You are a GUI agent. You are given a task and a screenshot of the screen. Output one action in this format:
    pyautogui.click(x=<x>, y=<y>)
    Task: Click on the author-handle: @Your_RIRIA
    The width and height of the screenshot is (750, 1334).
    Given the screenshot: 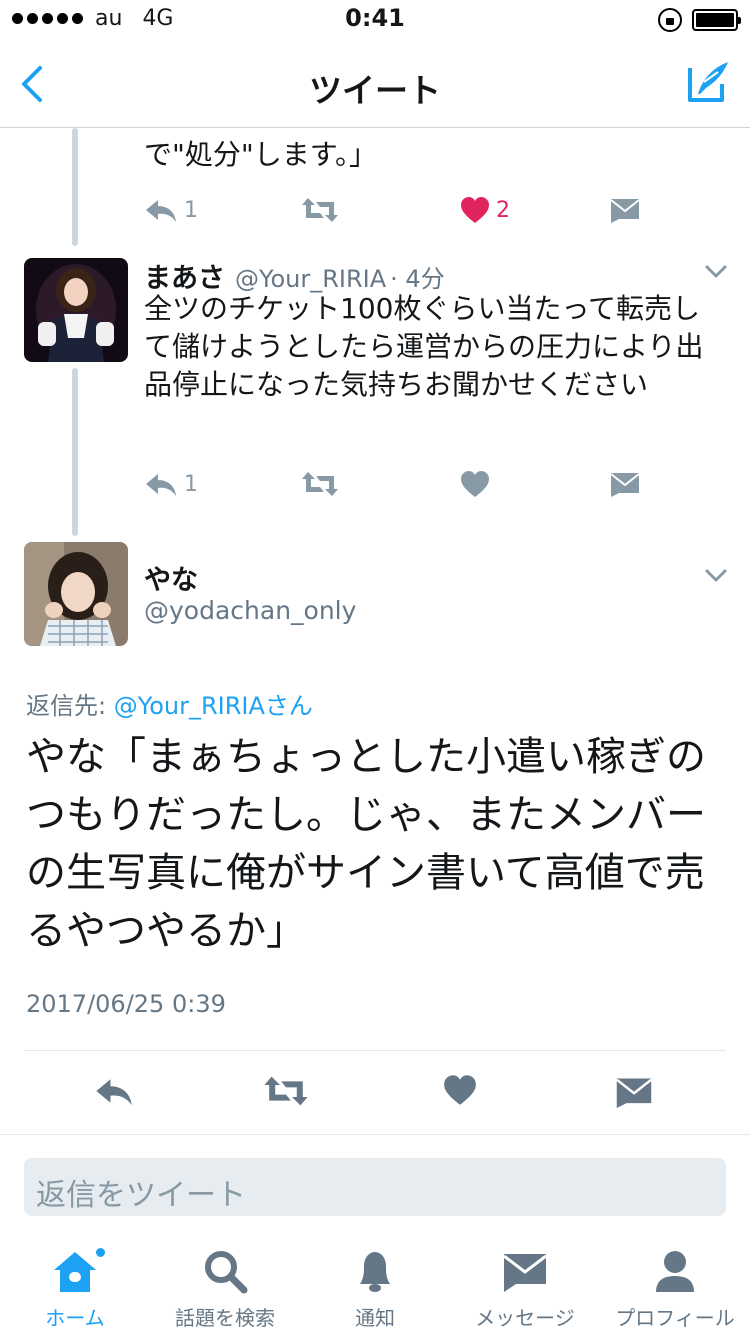 What is the action you would take?
    pyautogui.click(x=310, y=279)
    